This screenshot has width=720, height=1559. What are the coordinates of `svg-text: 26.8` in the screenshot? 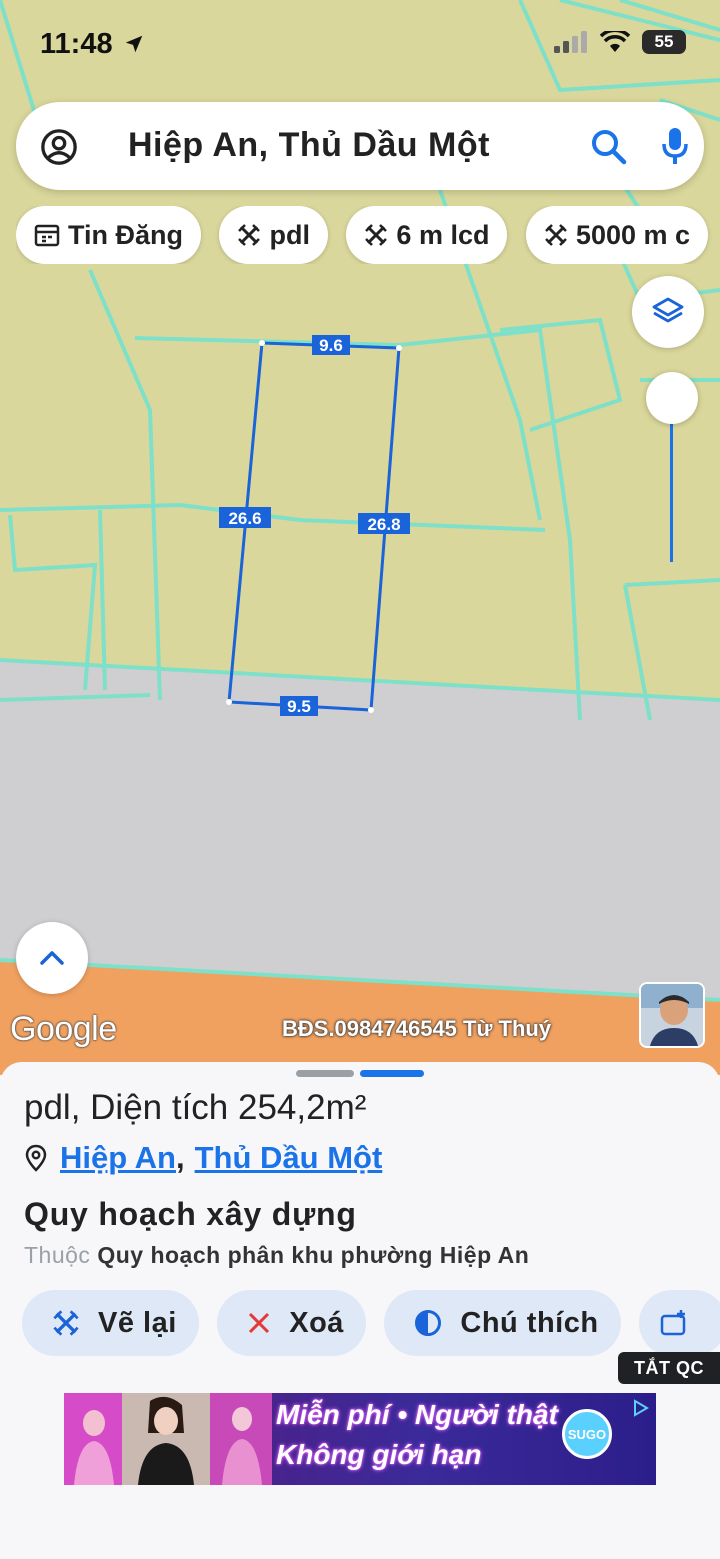 It's located at (383, 524).